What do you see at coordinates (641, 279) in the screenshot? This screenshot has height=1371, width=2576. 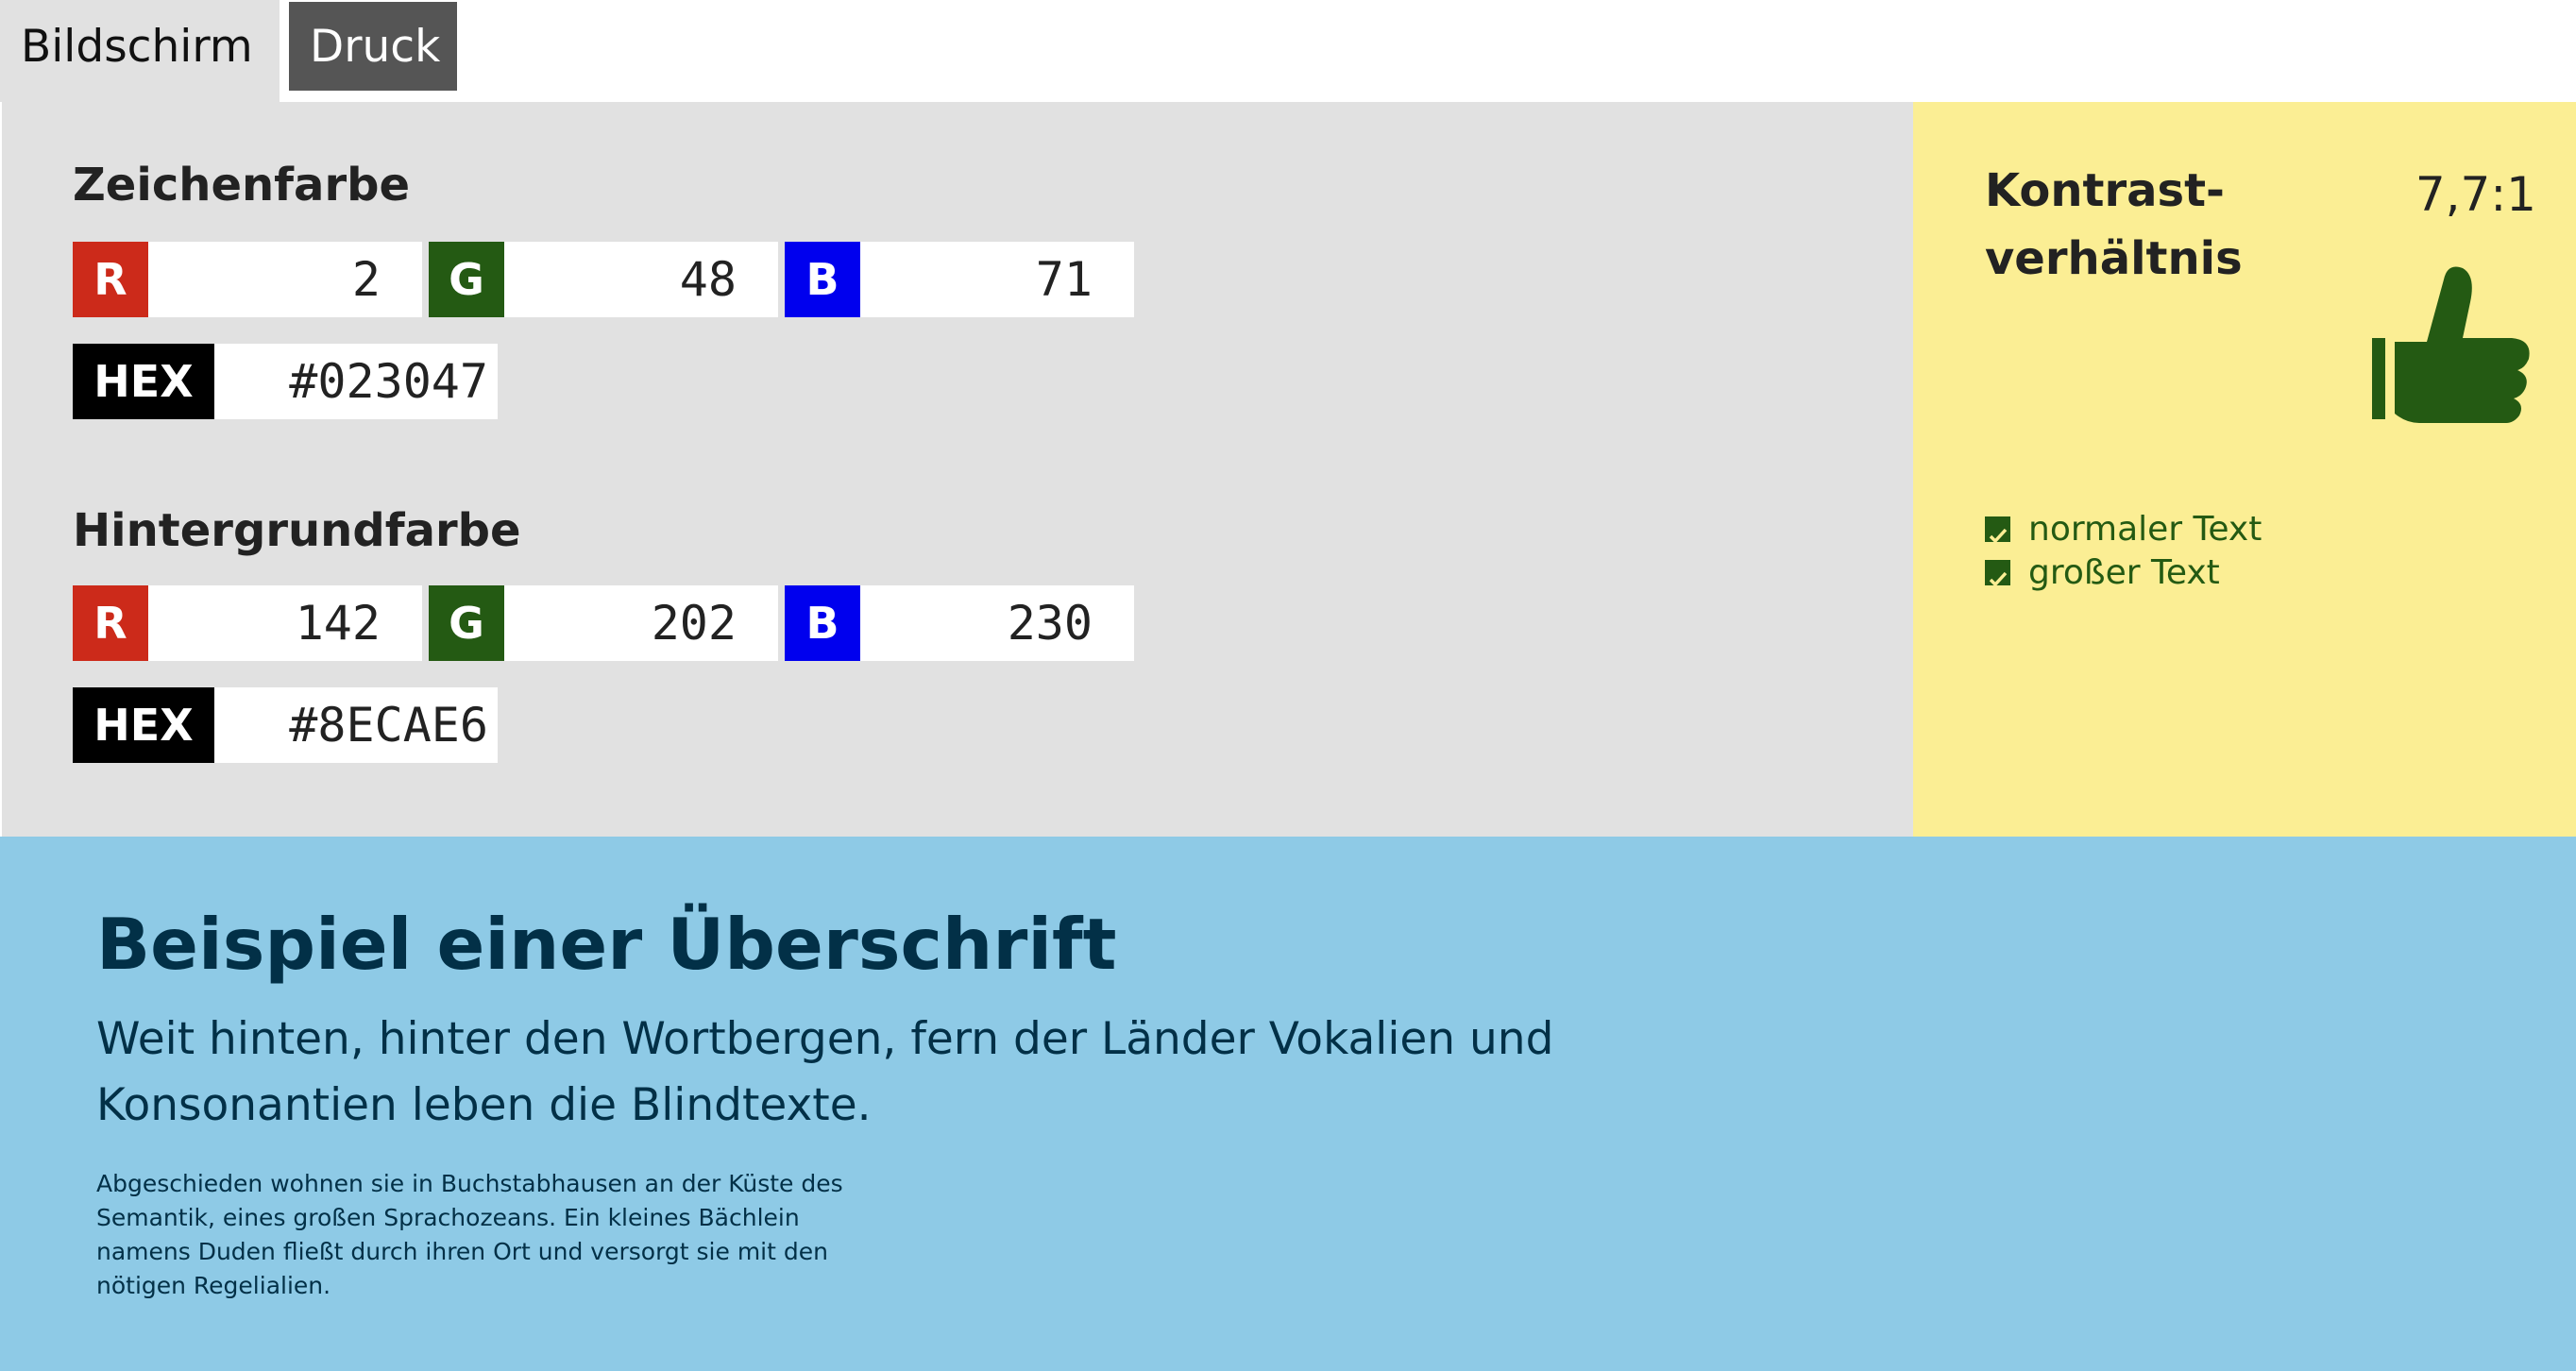 I see `foreground-green-input` at bounding box center [641, 279].